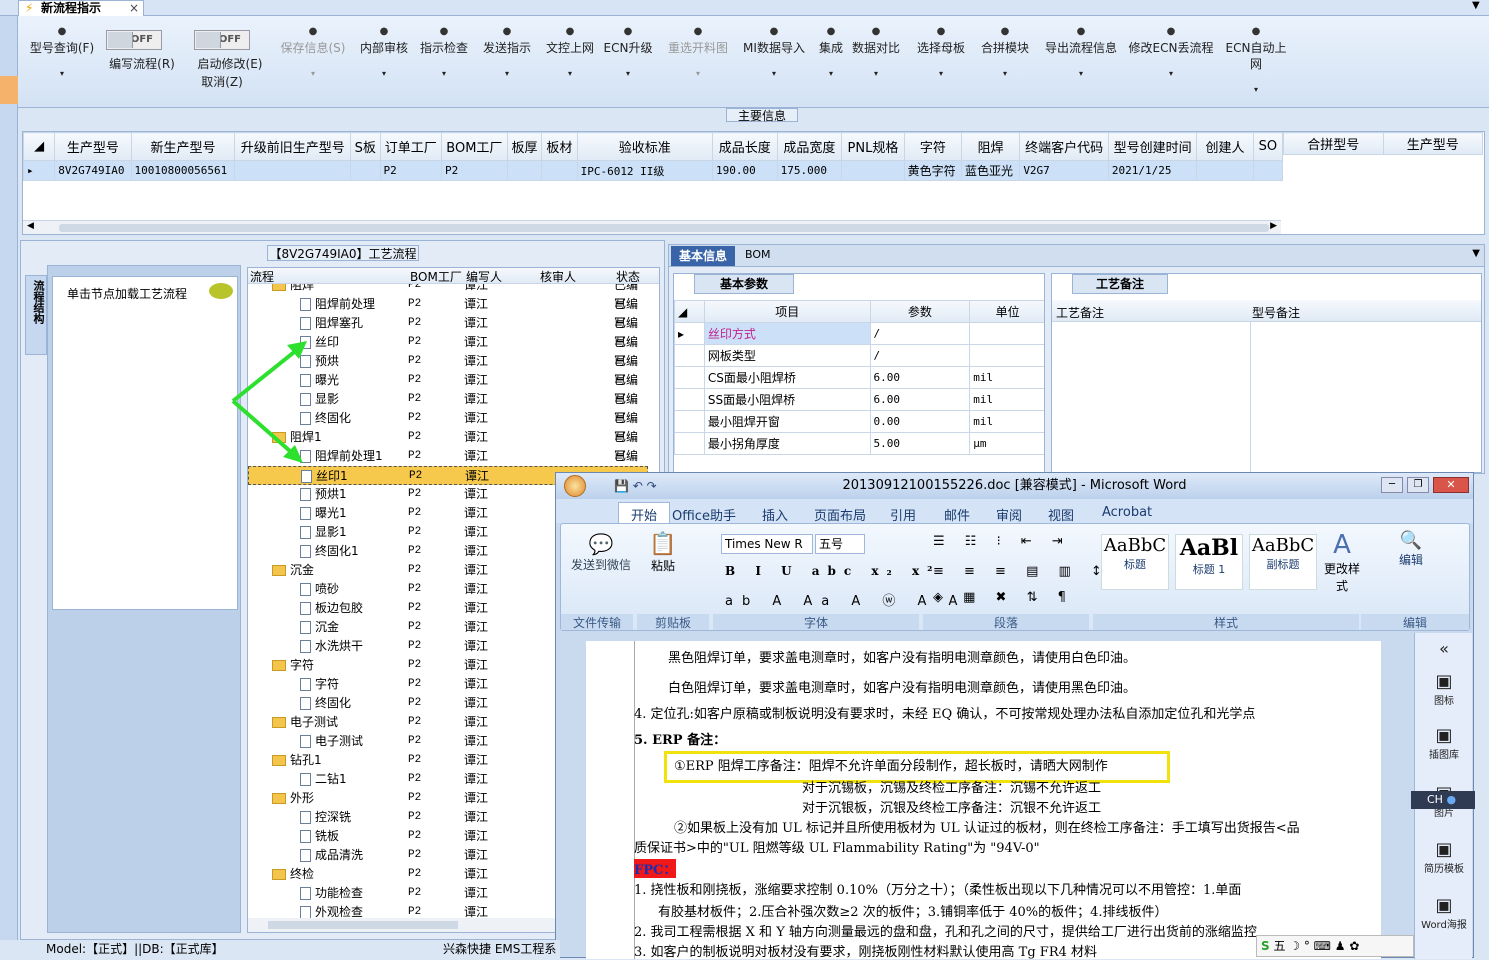  What do you see at coordinates (873, 146) in the screenshot?
I see `col-header: PNL规格` at bounding box center [873, 146].